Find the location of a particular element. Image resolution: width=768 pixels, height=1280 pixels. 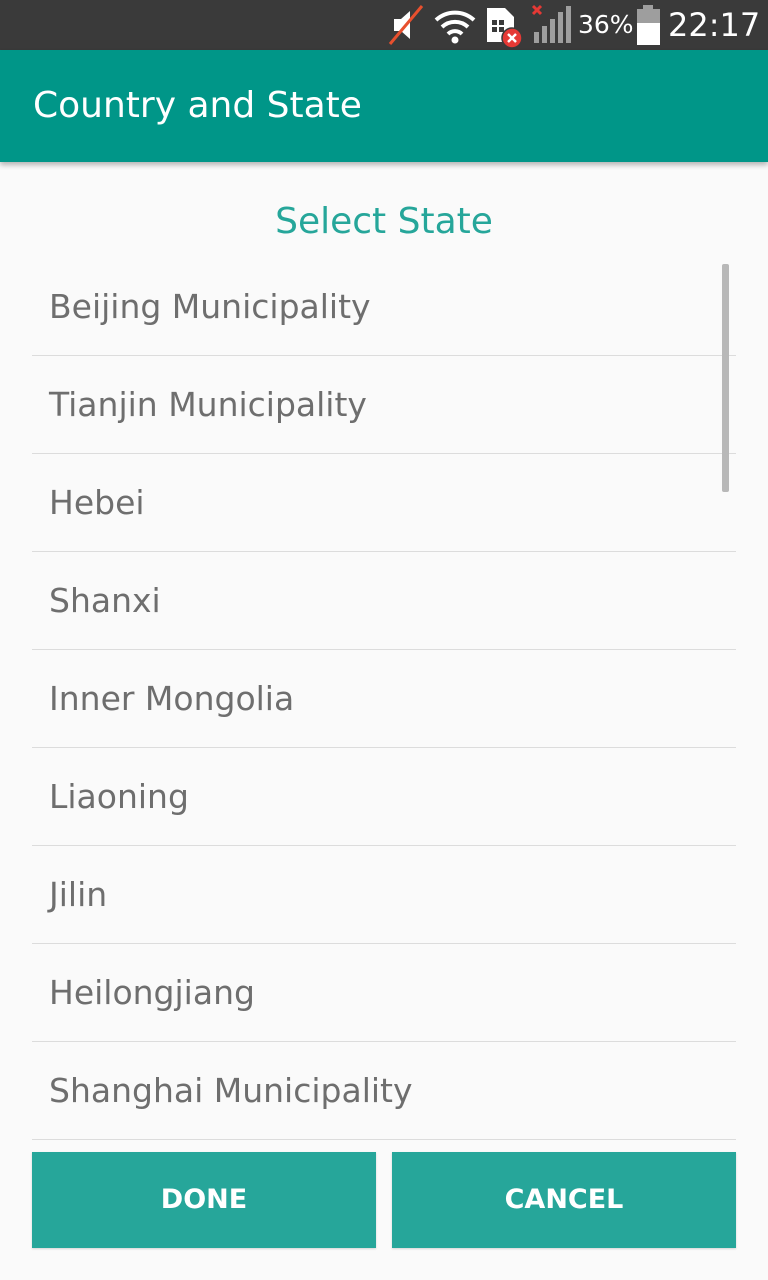

list-item-label: Beijing Municipality is located at coordinates (210, 306).